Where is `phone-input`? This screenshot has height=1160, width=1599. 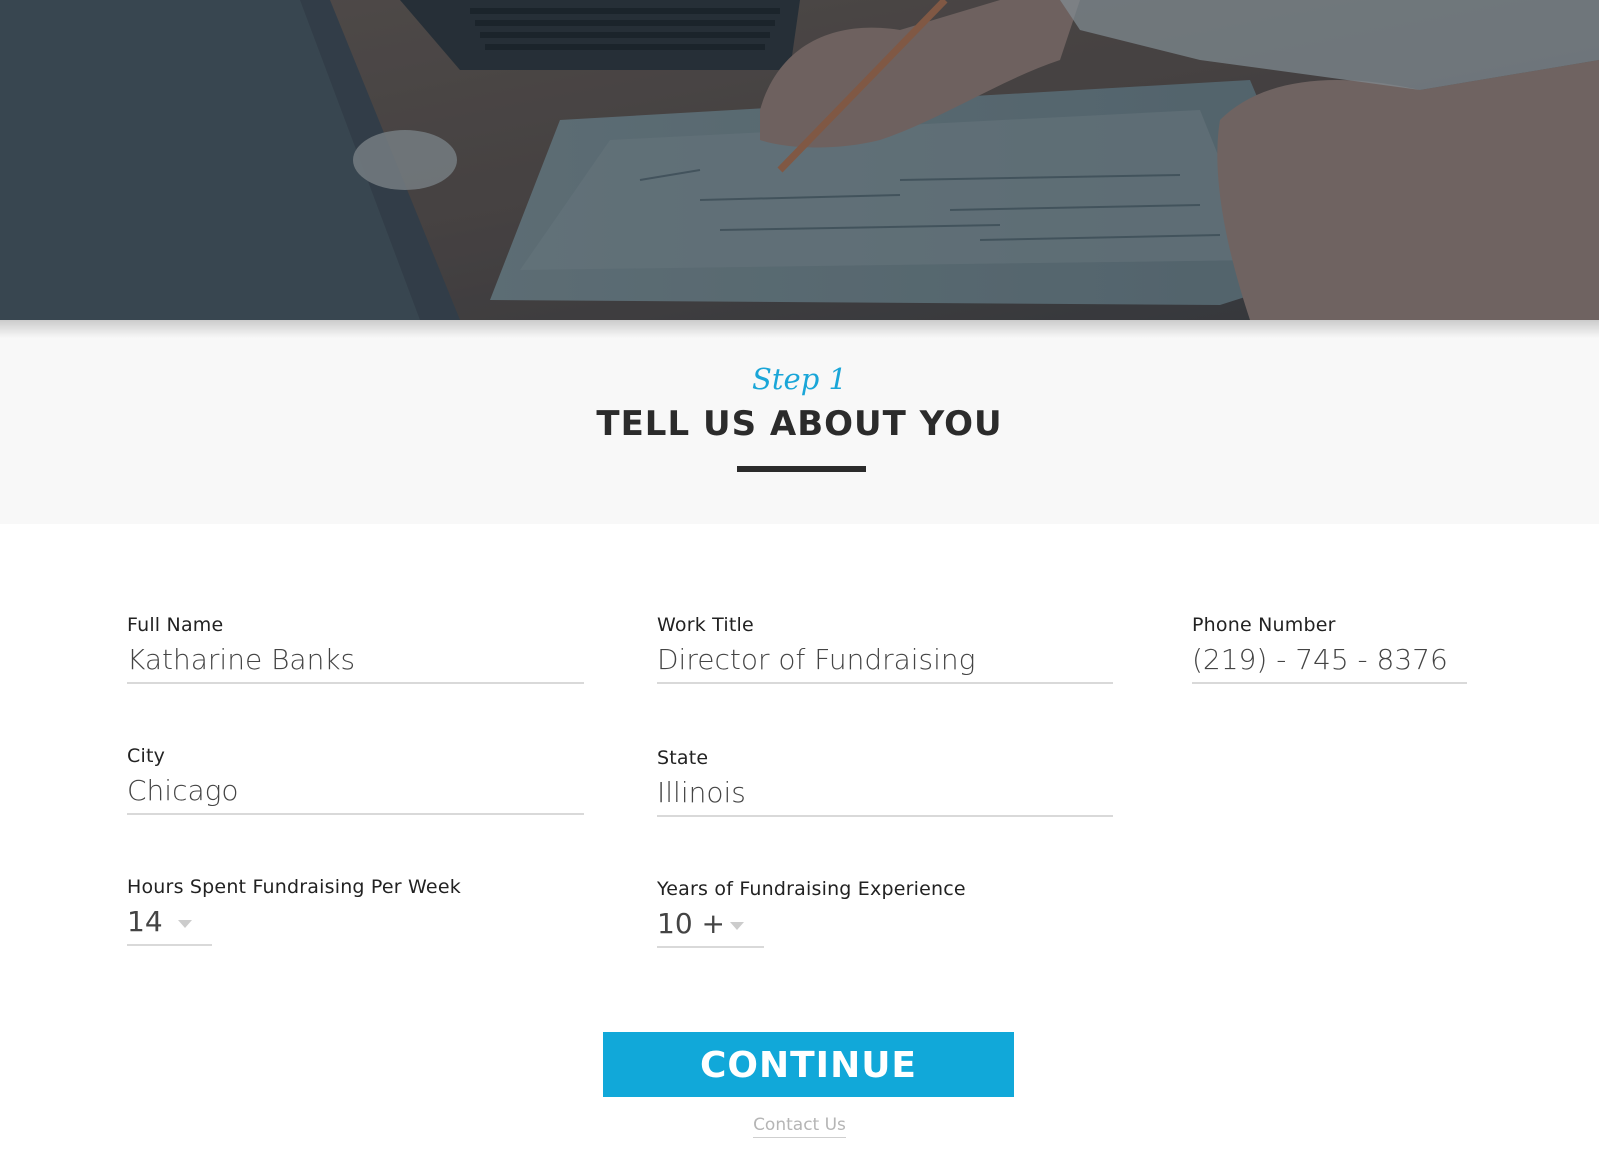
phone-input is located at coordinates (1329, 663).